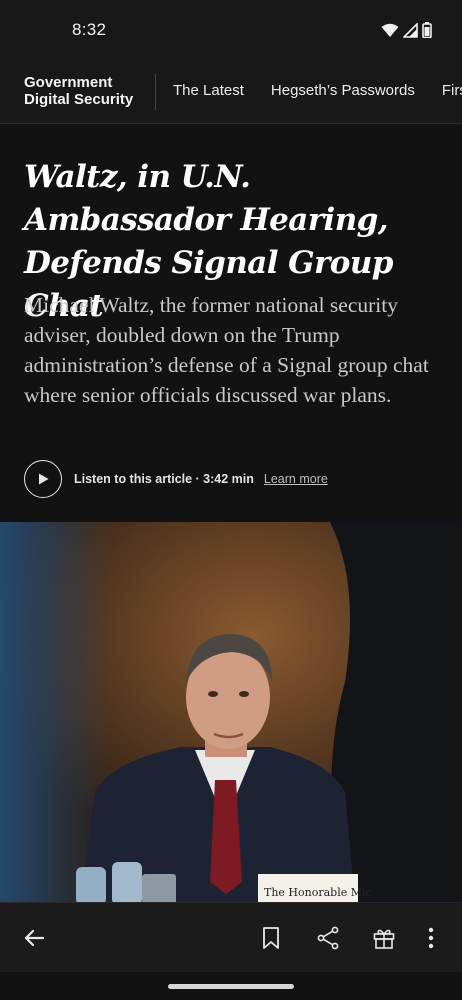 The image size is (462, 1000). I want to click on bookmark-button, so click(271, 938).